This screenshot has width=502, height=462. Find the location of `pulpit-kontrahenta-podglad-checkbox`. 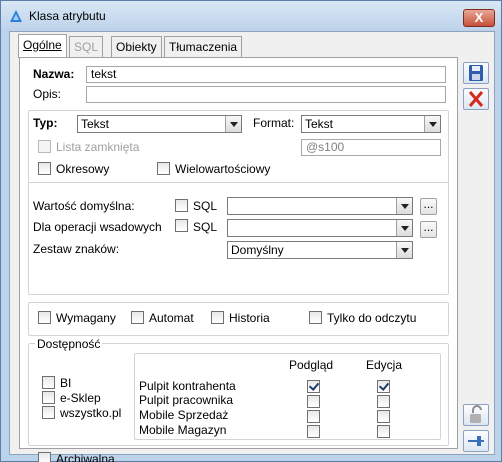

pulpit-kontrahenta-podglad-checkbox is located at coordinates (313, 386).